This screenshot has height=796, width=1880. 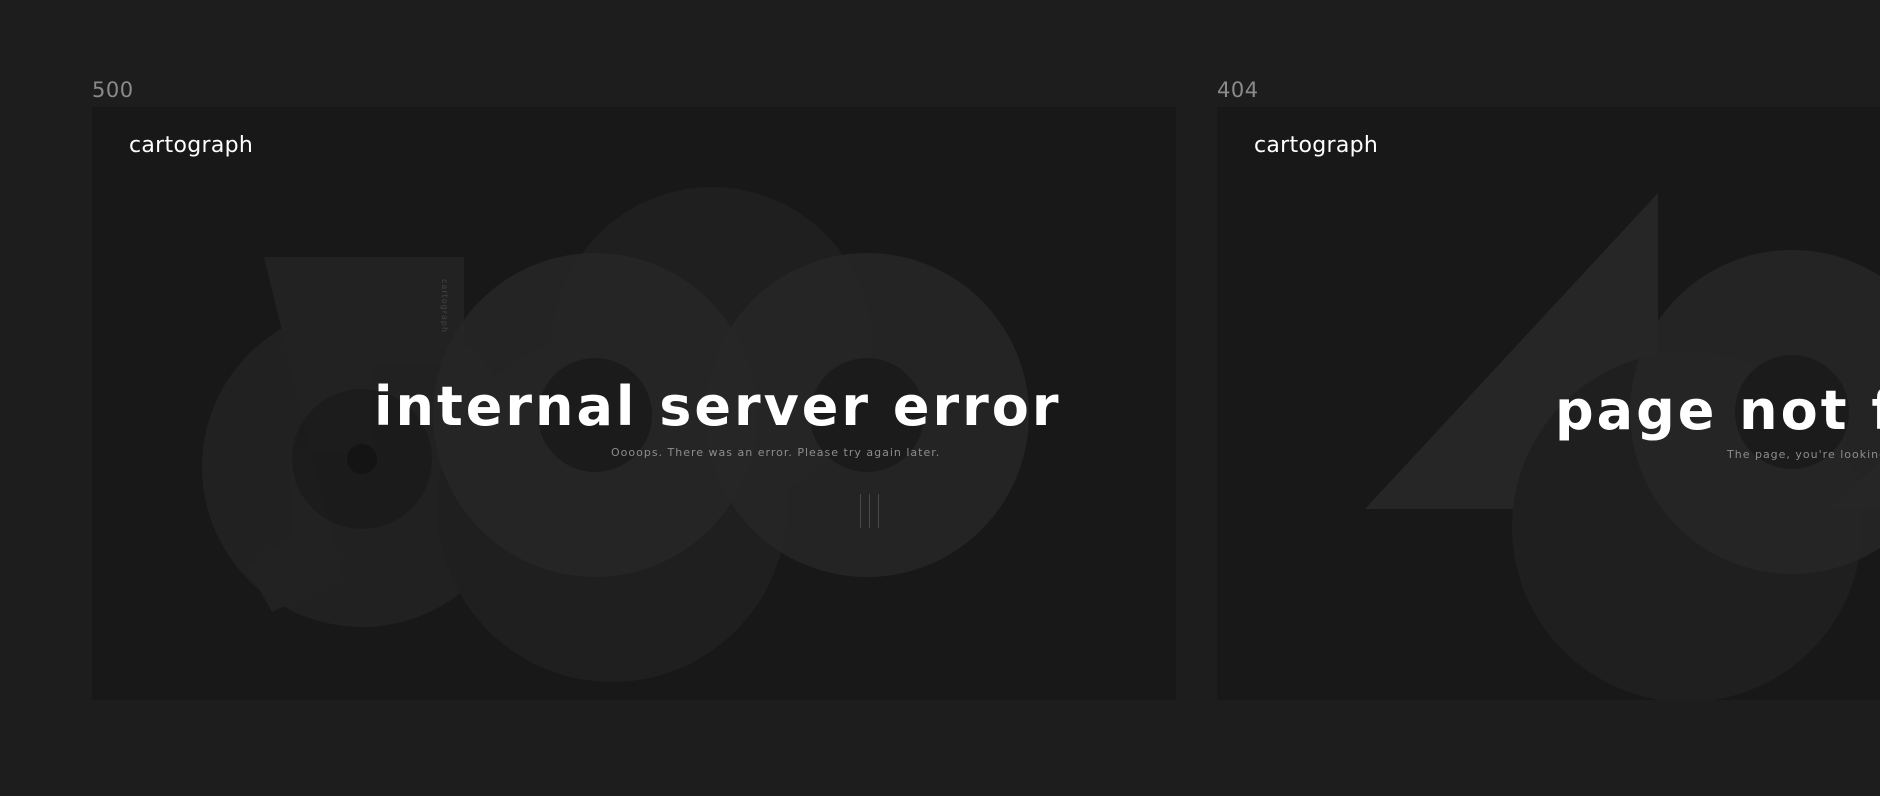 I want to click on error-message: The page, you're looking fo, so click(x=1803, y=454).